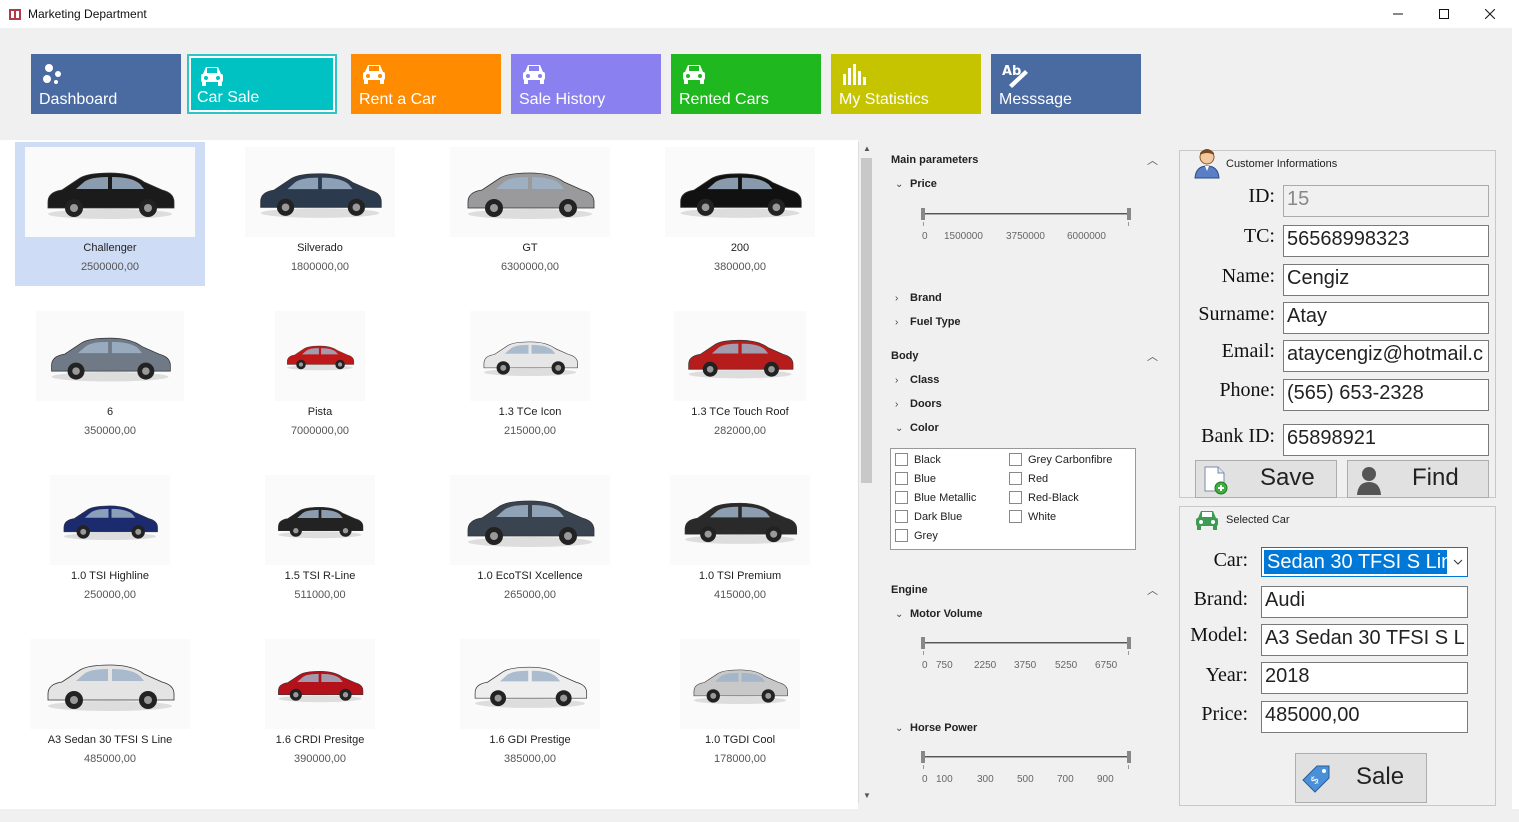 This screenshot has width=1519, height=822. What do you see at coordinates (1248, 351) in the screenshot?
I see `email-label: Email:` at bounding box center [1248, 351].